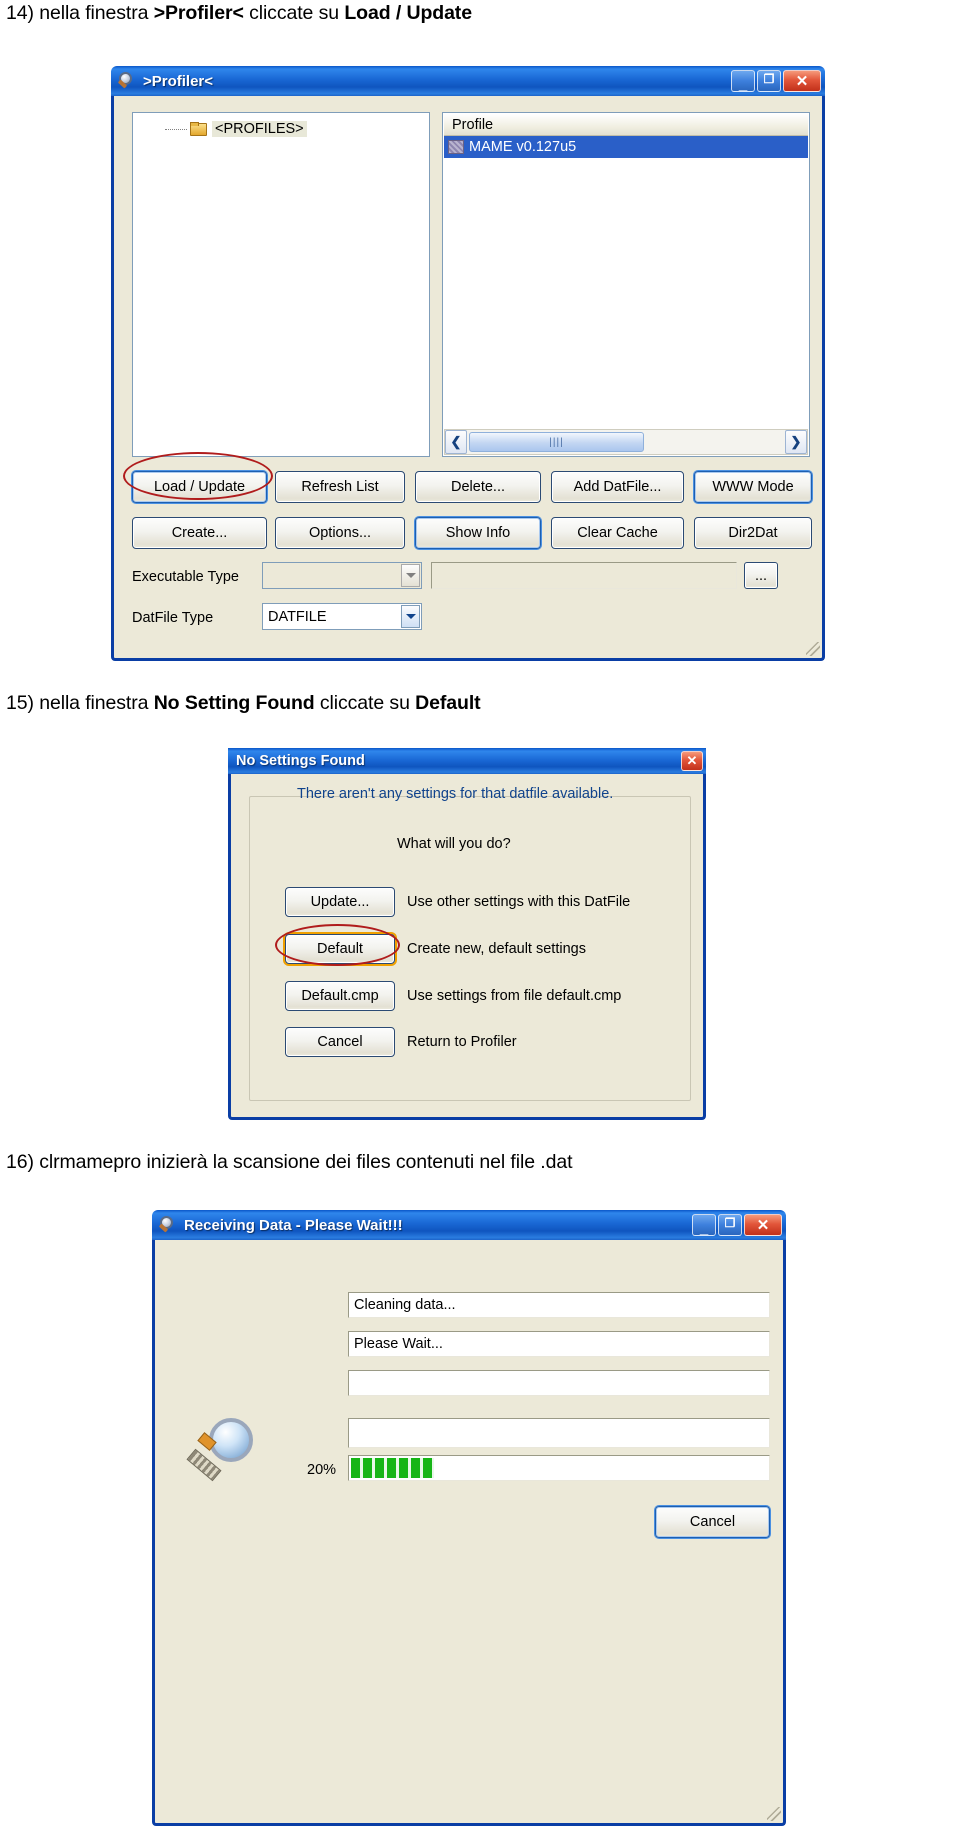  I want to click on tree-connector-icon, so click(176, 129).